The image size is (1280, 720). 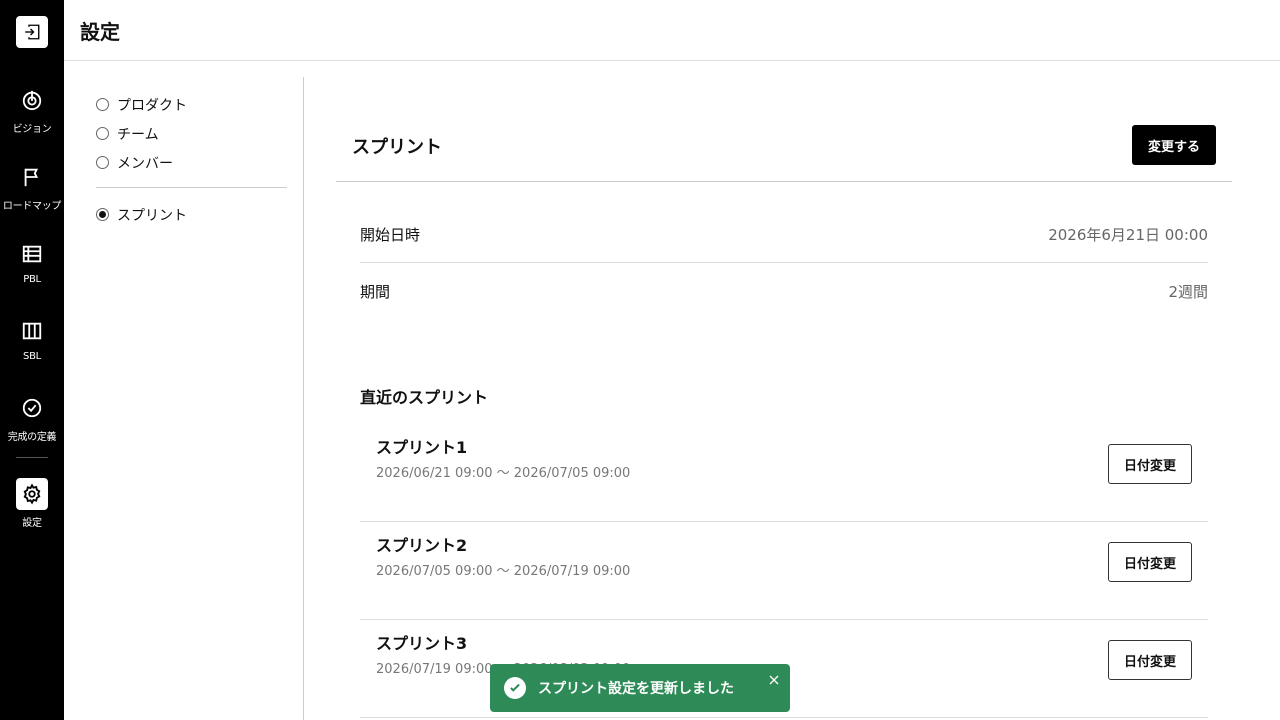 What do you see at coordinates (1128, 234) in the screenshot?
I see `field-value: 2026年6月21日 00:00` at bounding box center [1128, 234].